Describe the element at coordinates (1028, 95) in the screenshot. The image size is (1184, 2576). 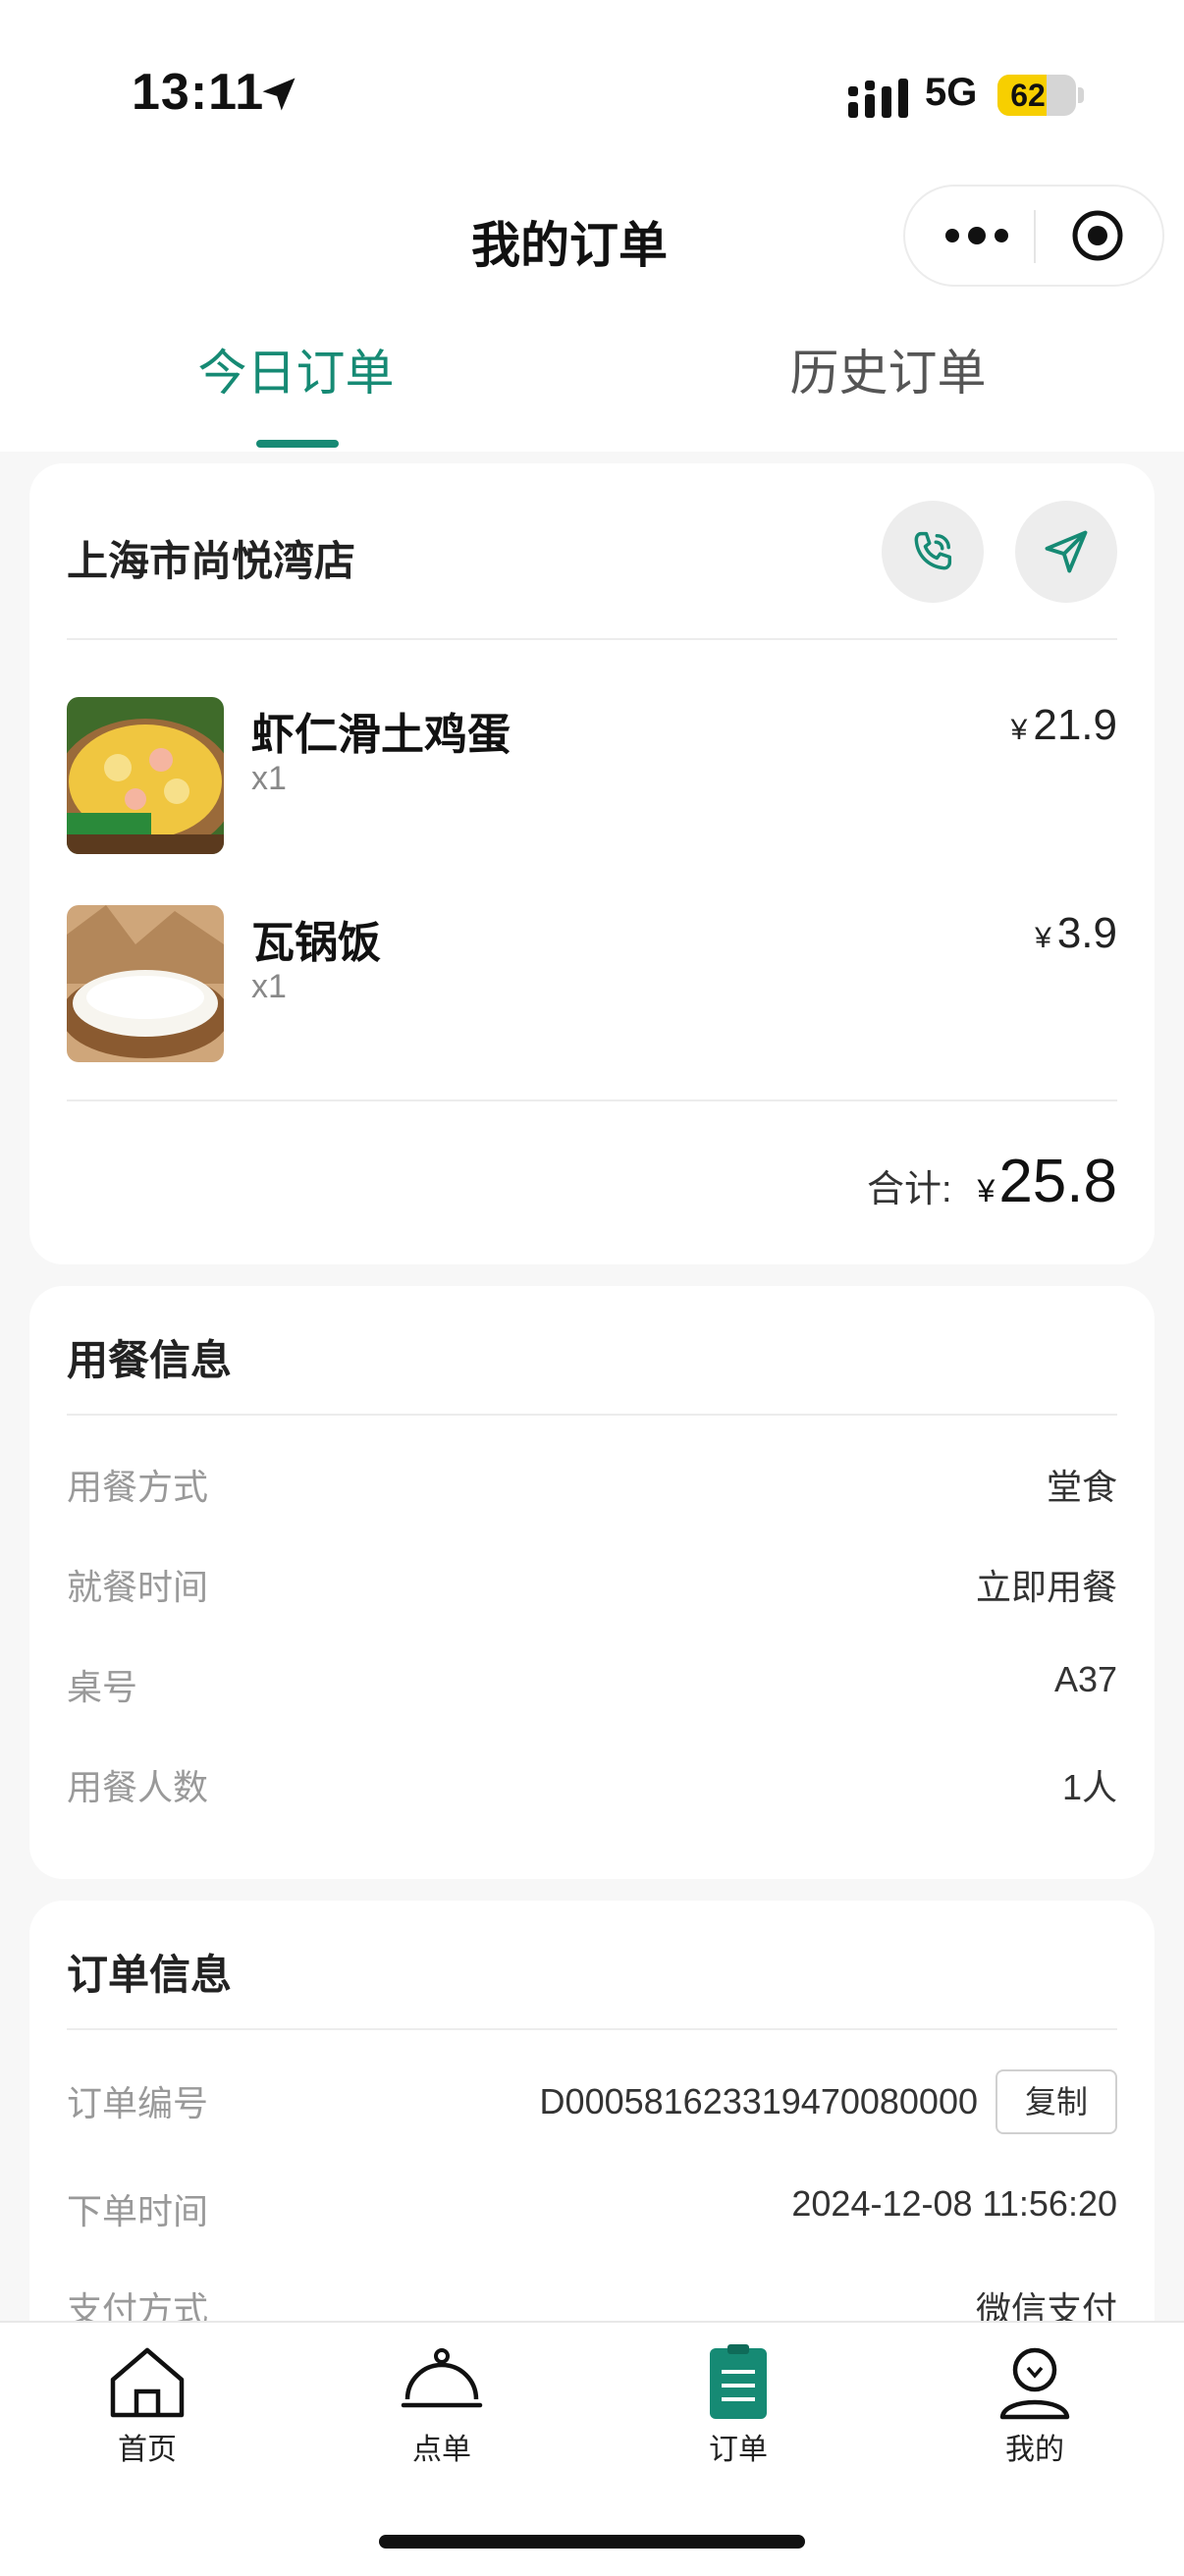
I see `battery-percent: 62` at that location.